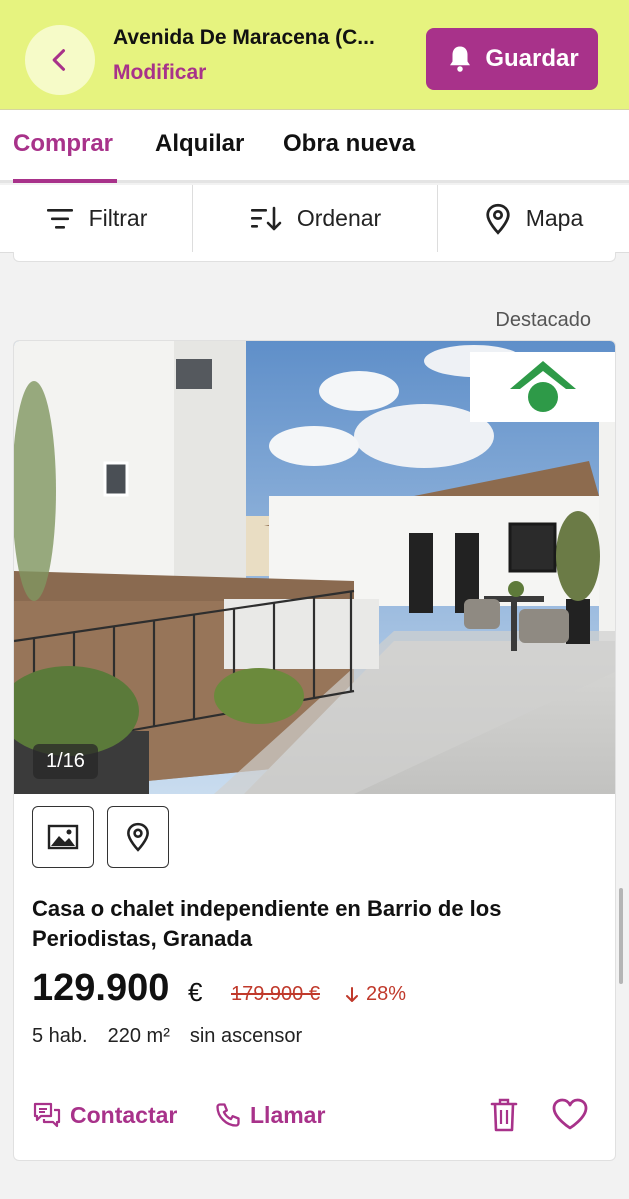 The image size is (629, 1199). I want to click on listing-features: 5 hab. 220 m² sin ascensor, so click(167, 1036).